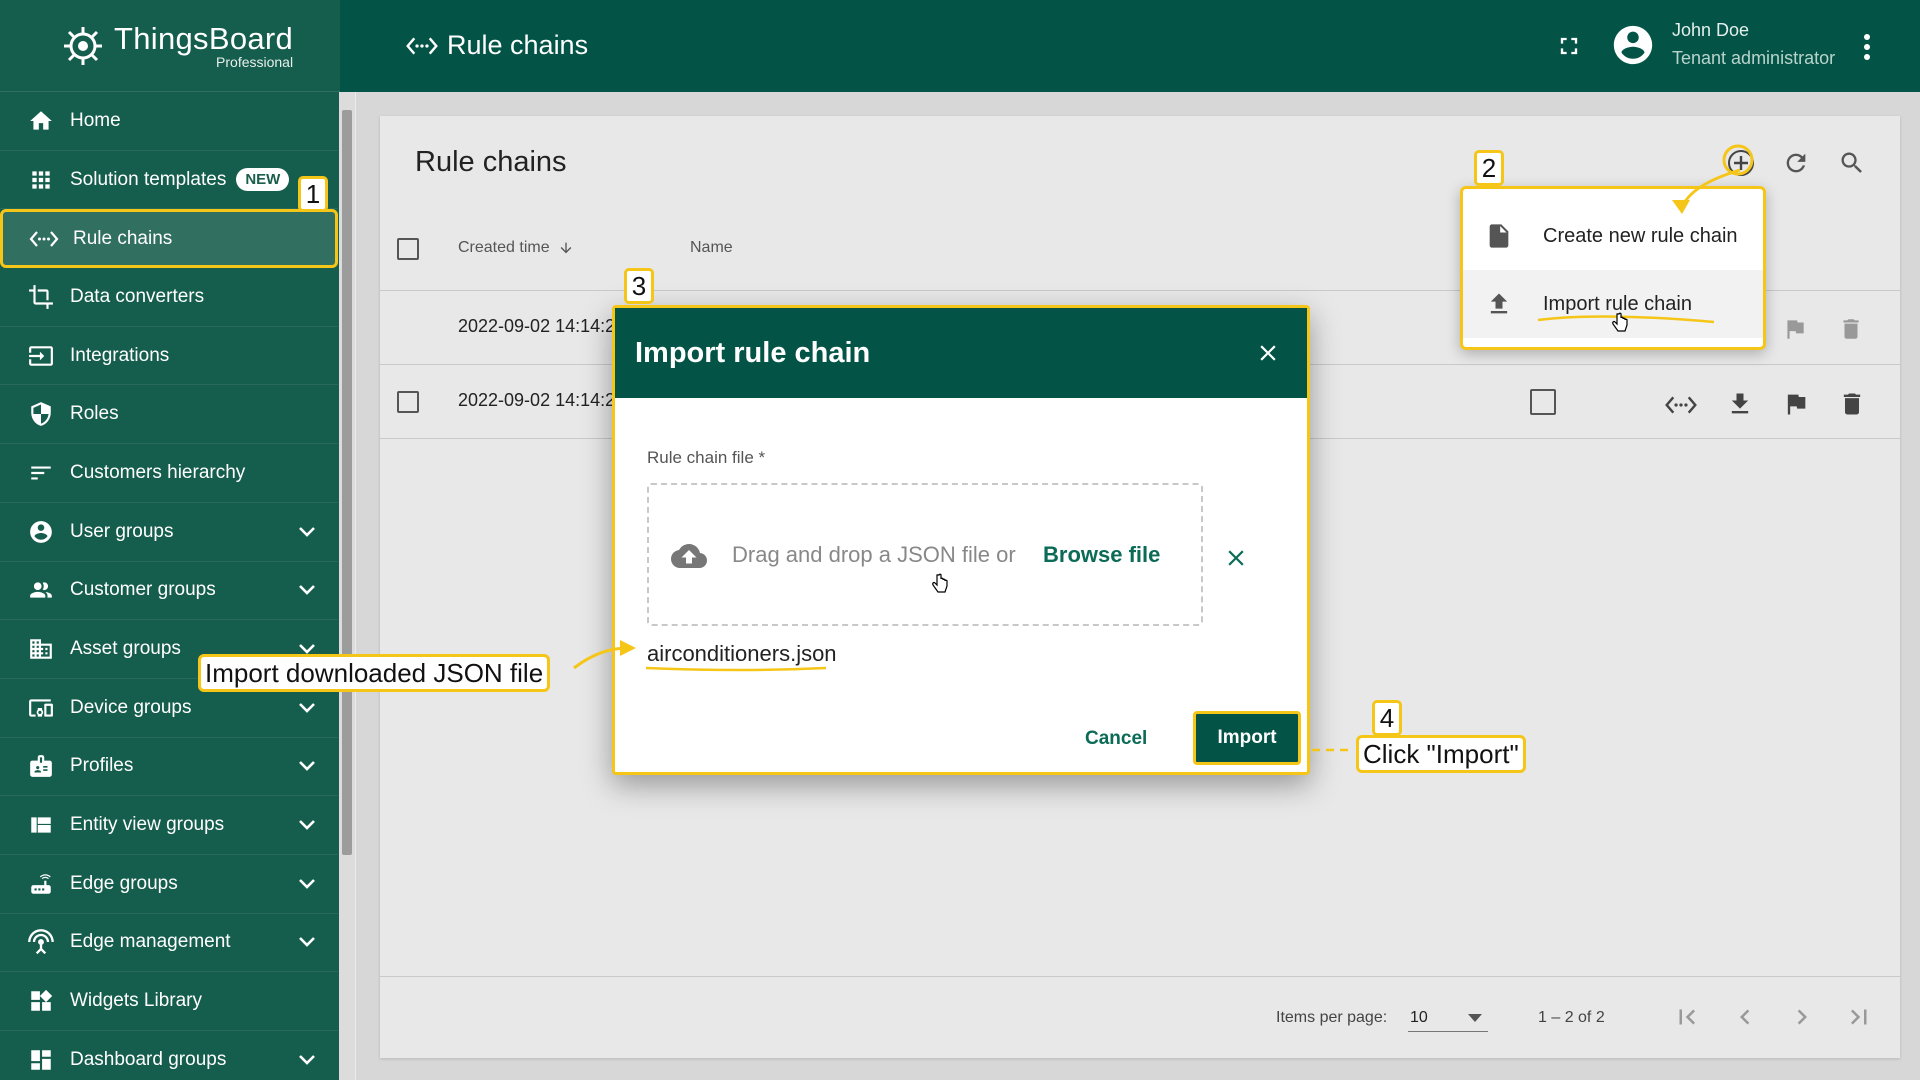  I want to click on logo: ThingsBoard Professional, so click(170, 46).